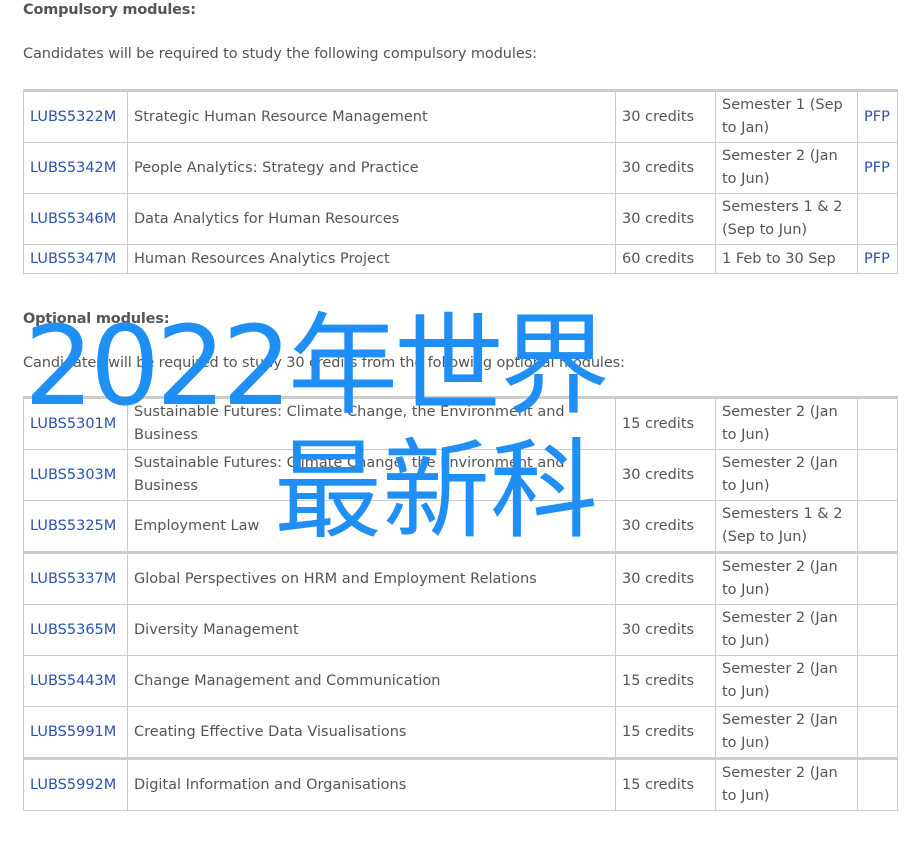 This screenshot has height=845, width=916. I want to click on module-code-cell: LUBS5365M, so click(75, 630).